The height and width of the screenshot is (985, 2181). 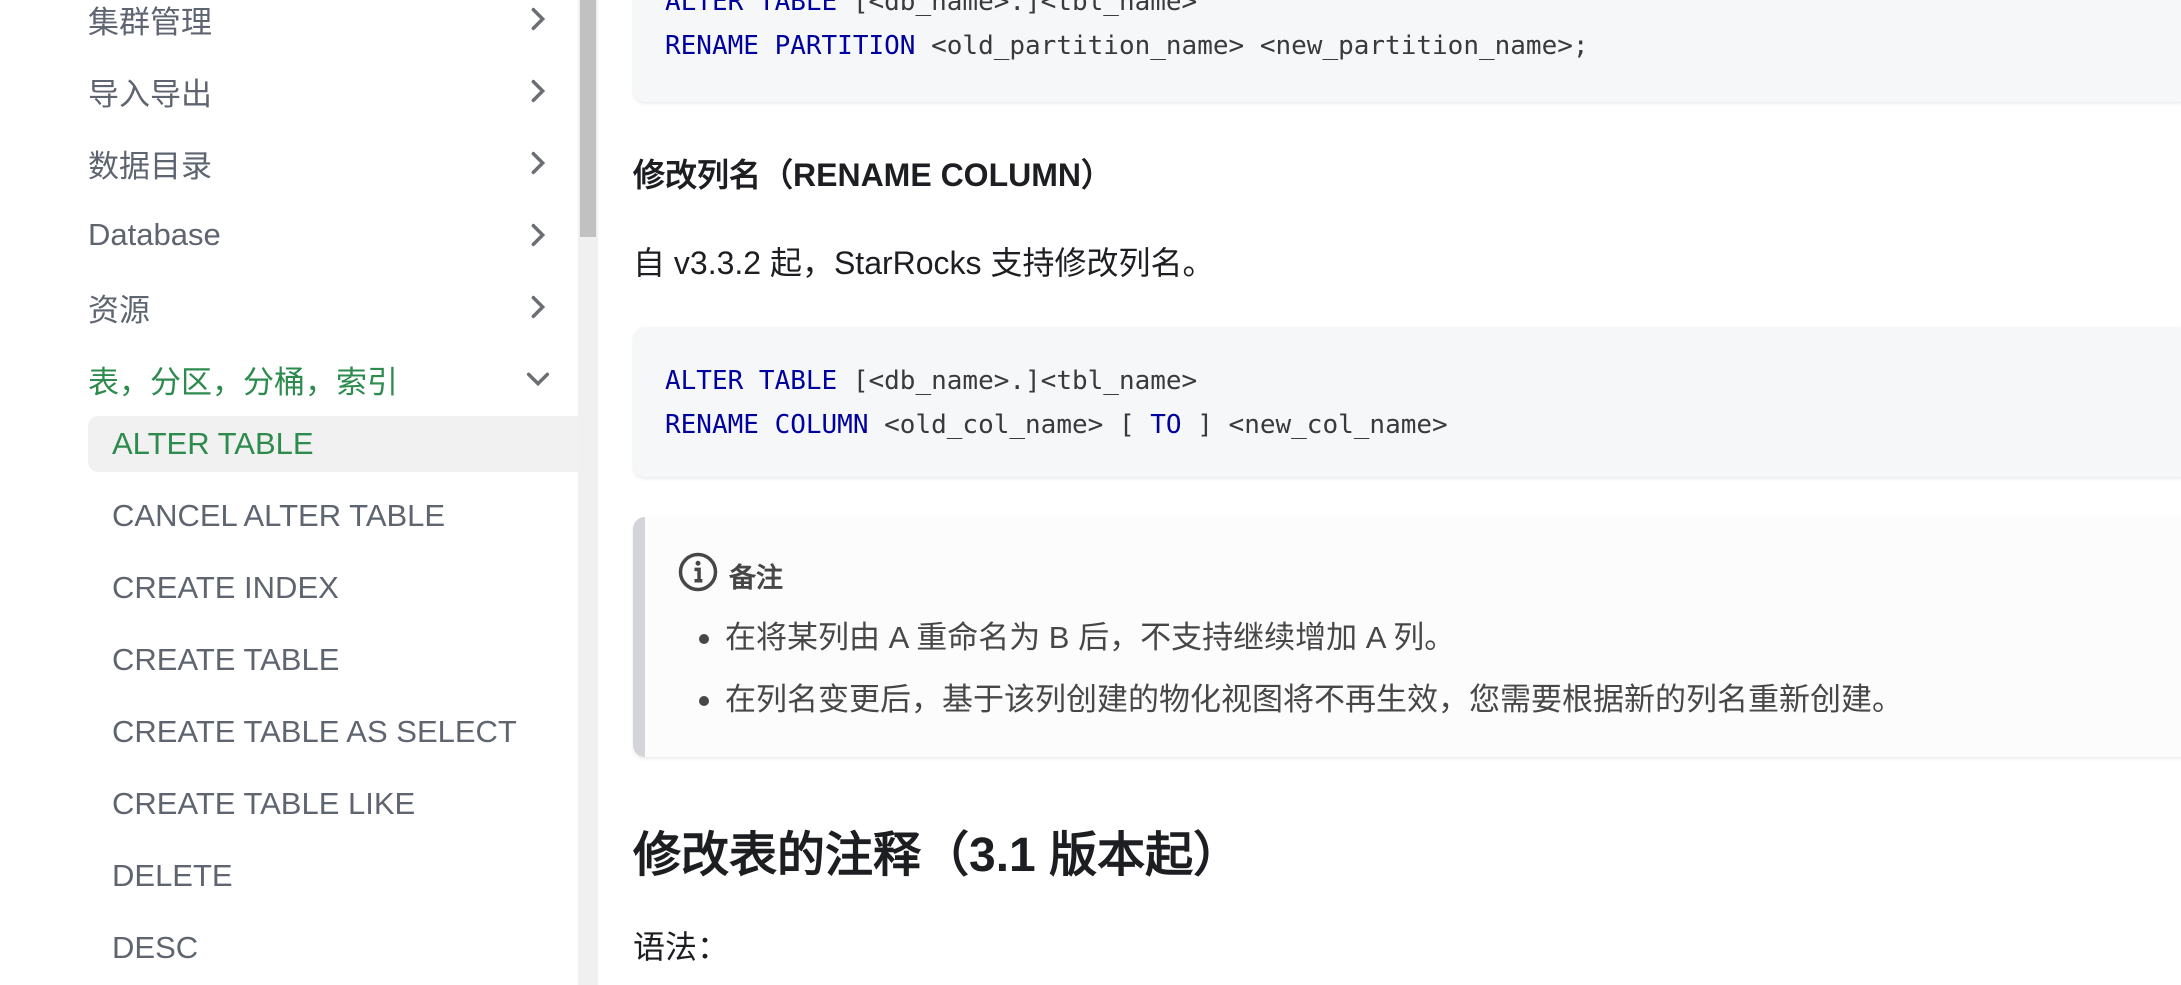 What do you see at coordinates (333, 948) in the screenshot?
I see `sidebar-item-desc: DESC` at bounding box center [333, 948].